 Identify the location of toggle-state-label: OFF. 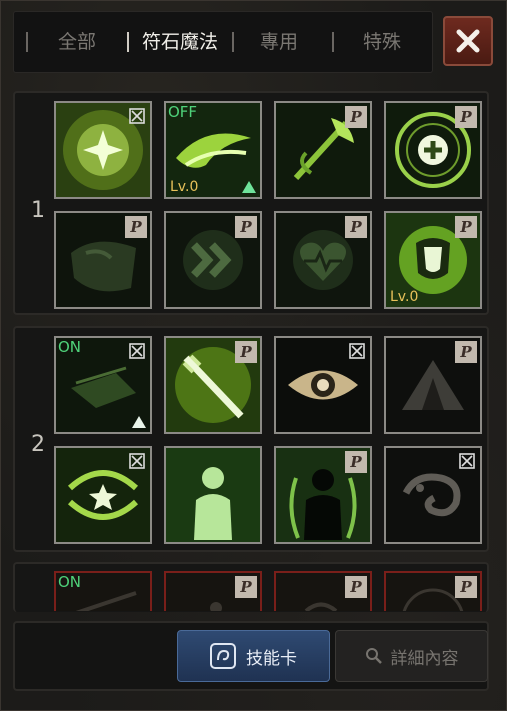
(183, 112).